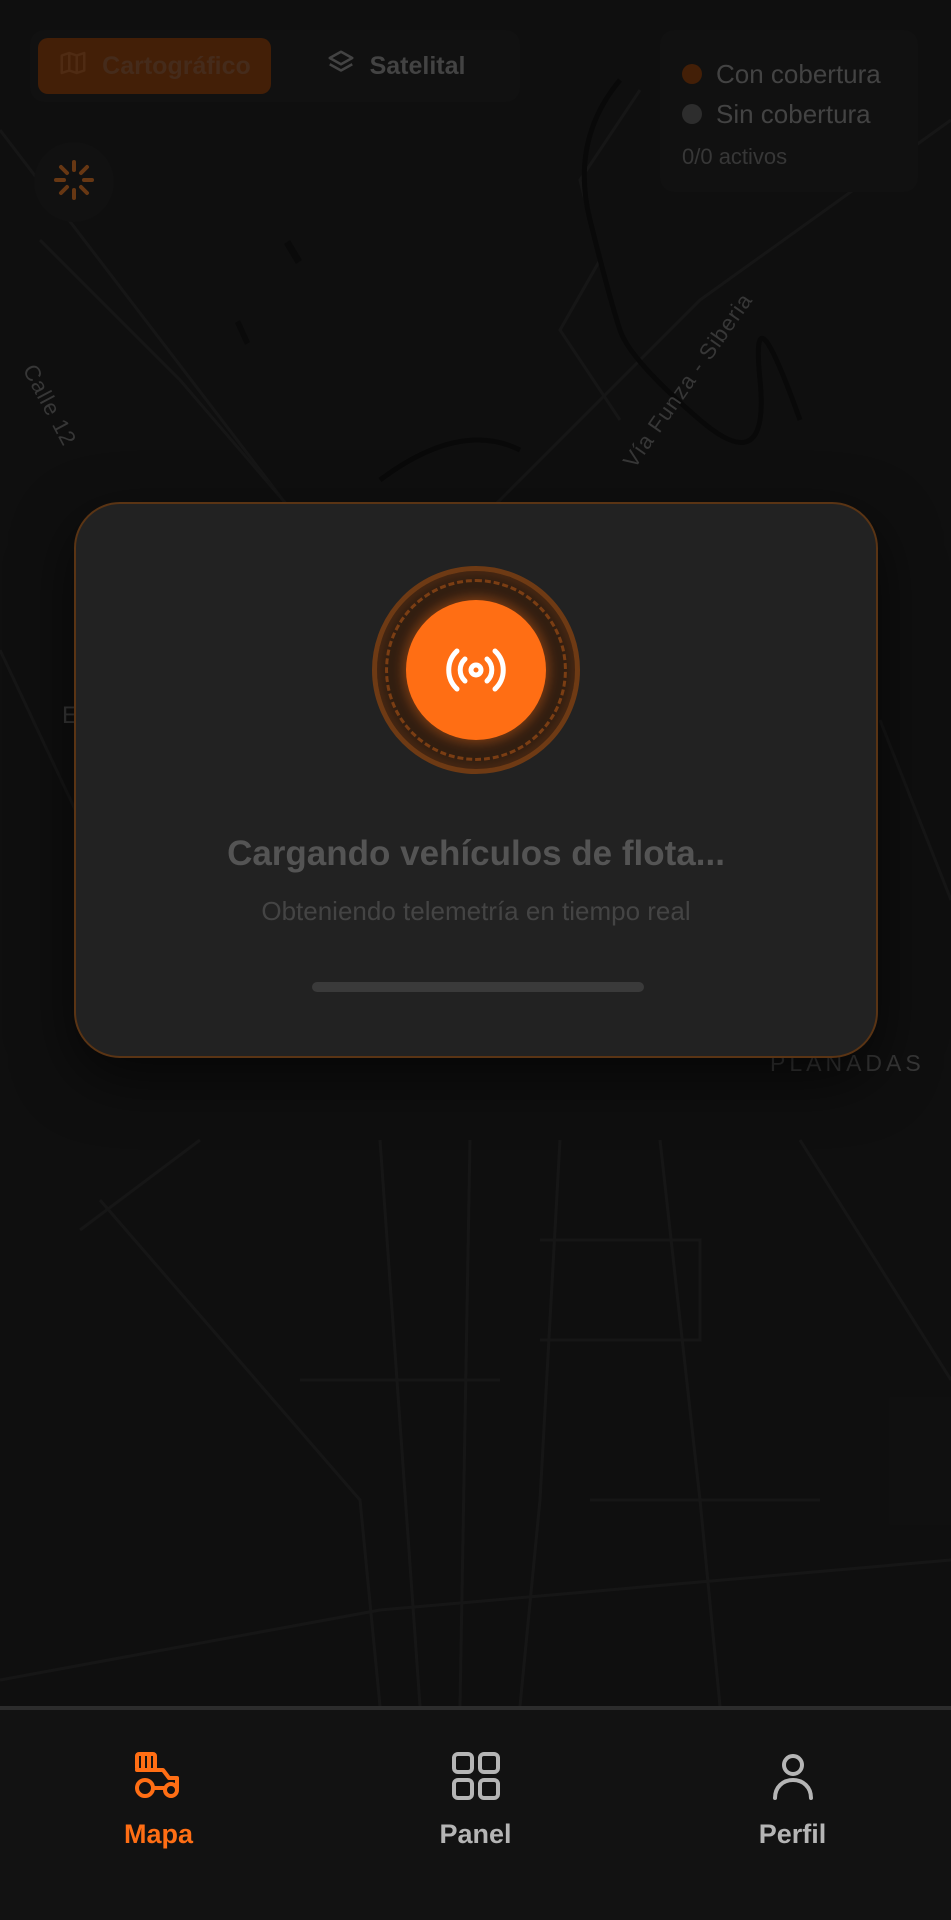  I want to click on user-icon, so click(793, 1778).